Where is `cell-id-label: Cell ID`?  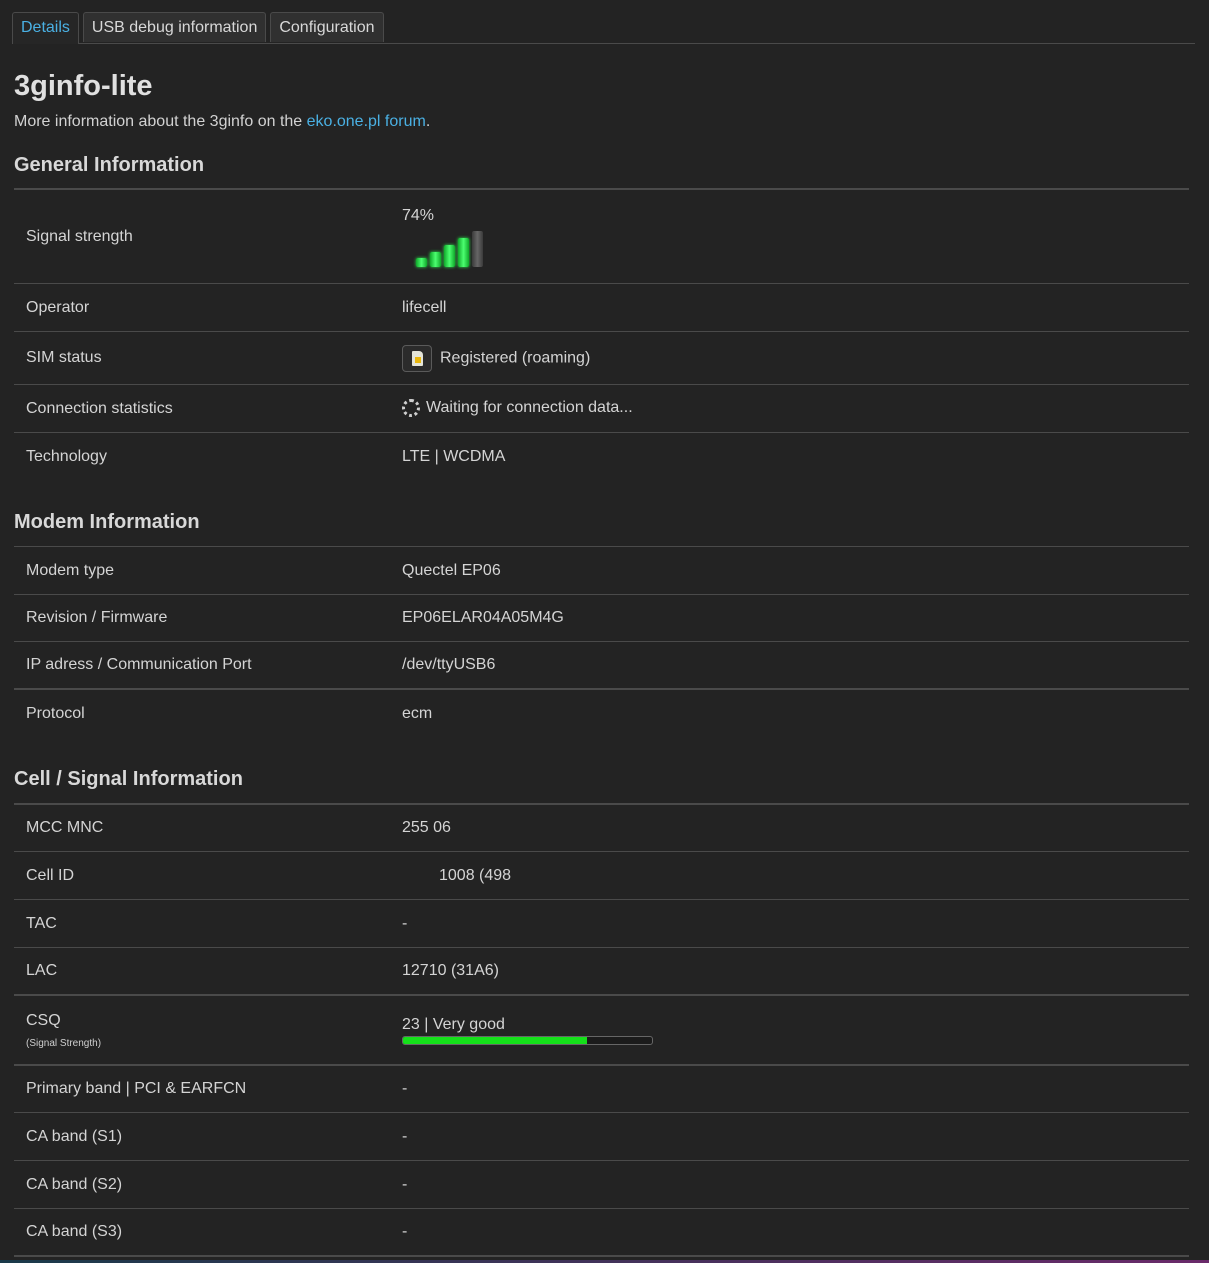 cell-id-label: Cell ID is located at coordinates (50, 875).